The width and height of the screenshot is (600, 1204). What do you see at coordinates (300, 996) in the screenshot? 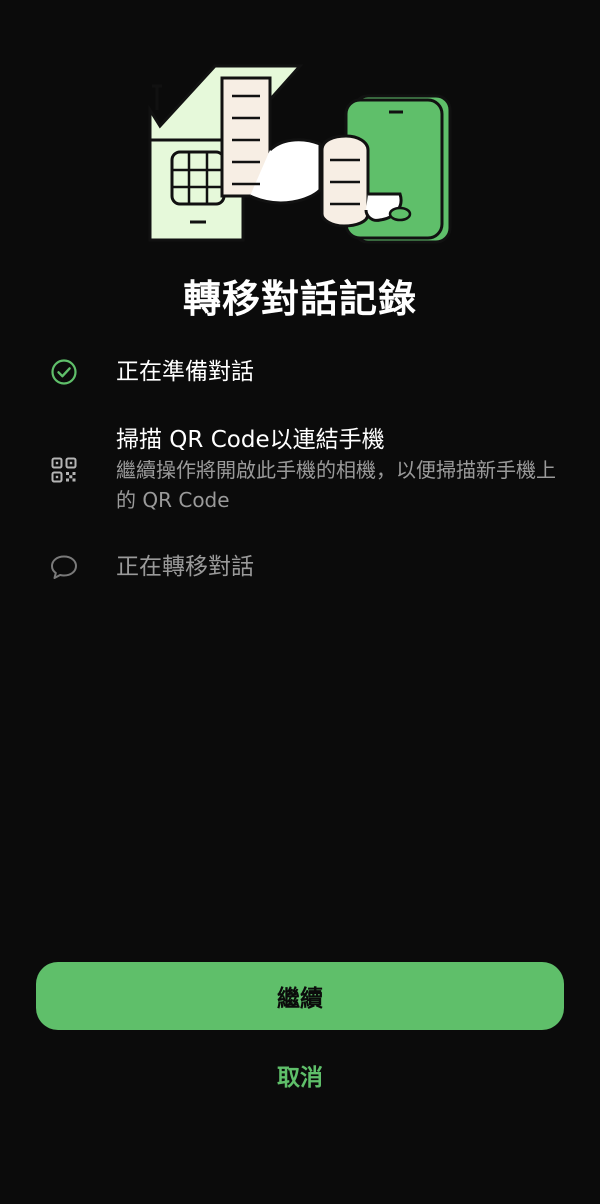
I see `continue-button: 繼續` at bounding box center [300, 996].